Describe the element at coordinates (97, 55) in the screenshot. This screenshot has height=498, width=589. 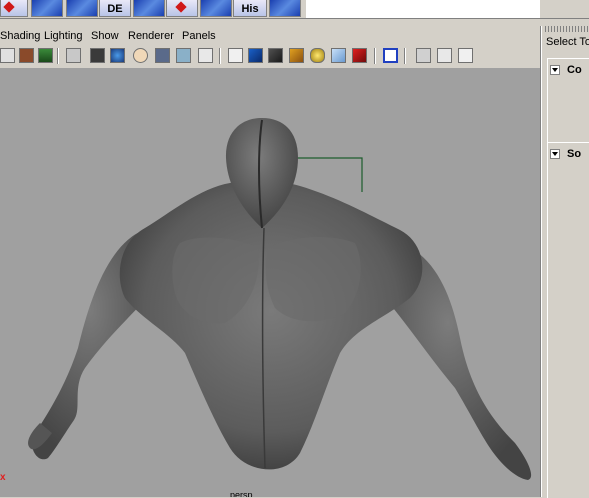
I see `film-gate-icon` at that location.